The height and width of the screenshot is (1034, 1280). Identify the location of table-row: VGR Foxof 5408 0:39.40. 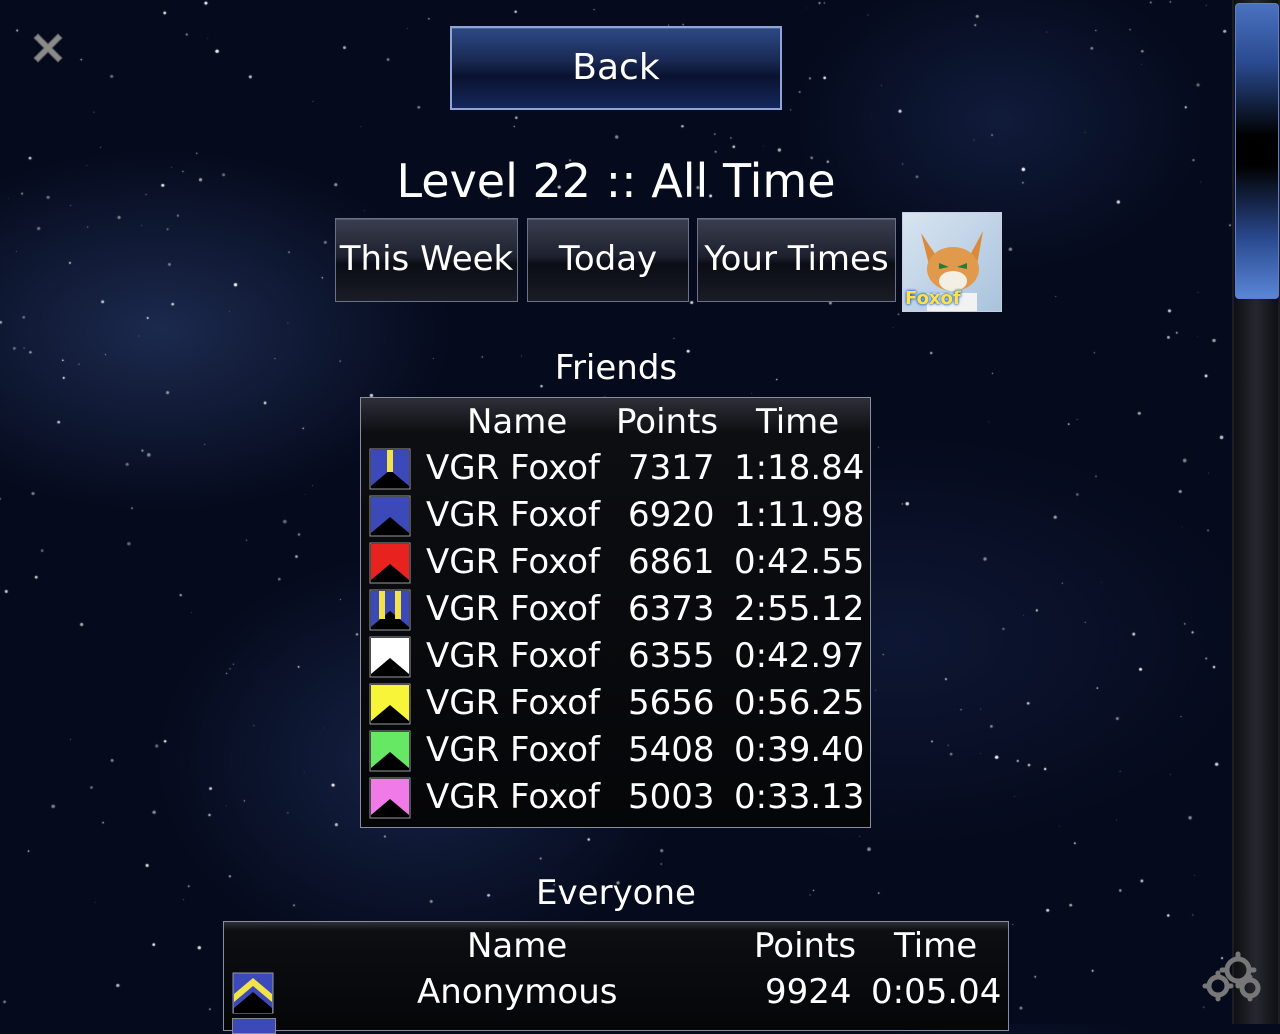
(615, 751).